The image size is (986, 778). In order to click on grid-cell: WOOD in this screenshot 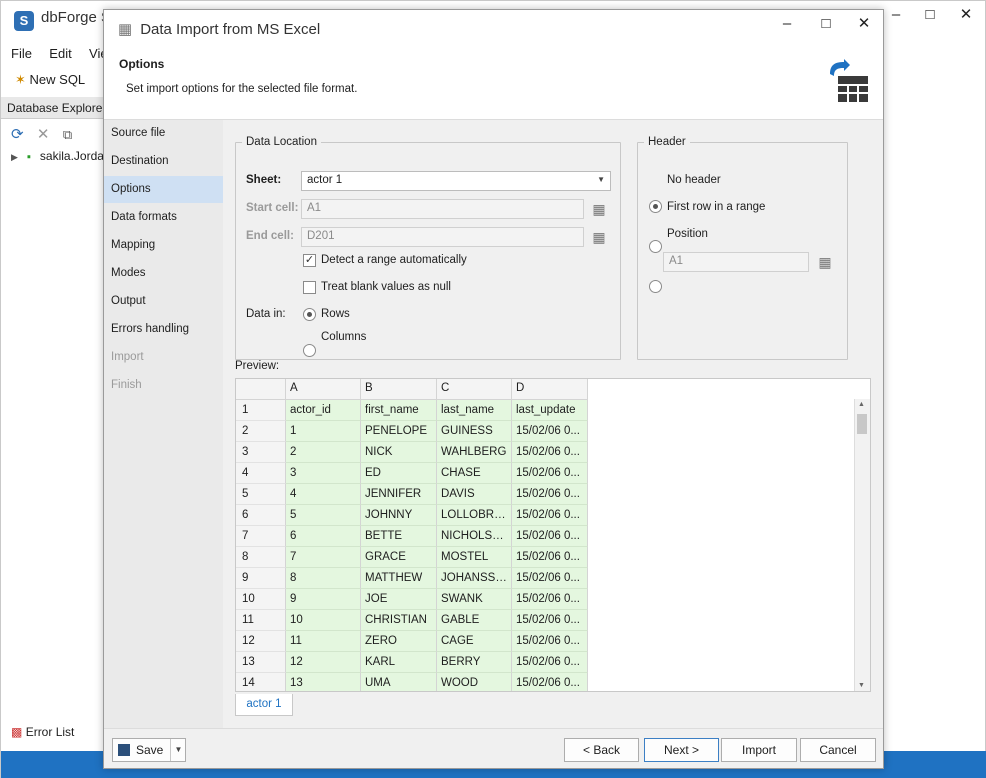, I will do `click(474, 682)`.